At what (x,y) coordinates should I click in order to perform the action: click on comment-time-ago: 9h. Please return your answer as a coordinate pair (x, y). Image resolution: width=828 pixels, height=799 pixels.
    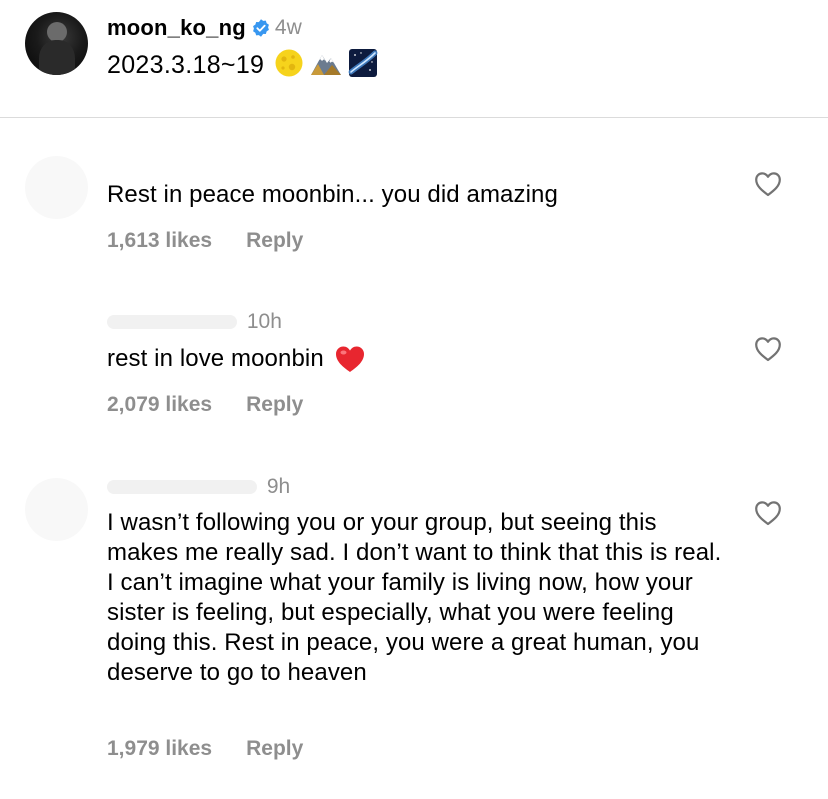
    Looking at the image, I should click on (278, 486).